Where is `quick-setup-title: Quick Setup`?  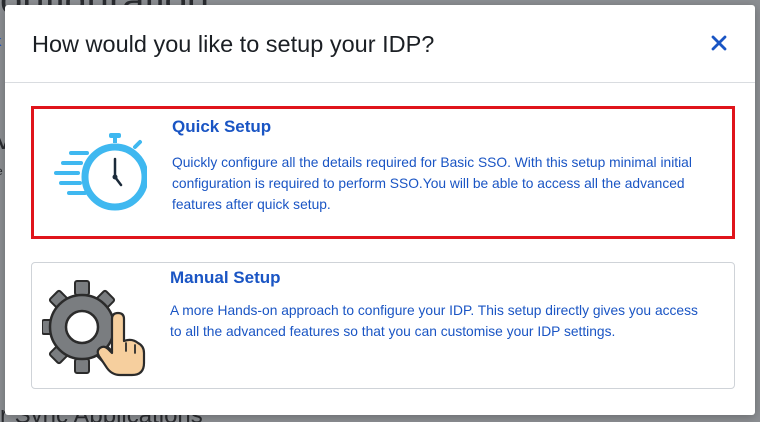
quick-setup-title: Quick Setup is located at coordinates (222, 126).